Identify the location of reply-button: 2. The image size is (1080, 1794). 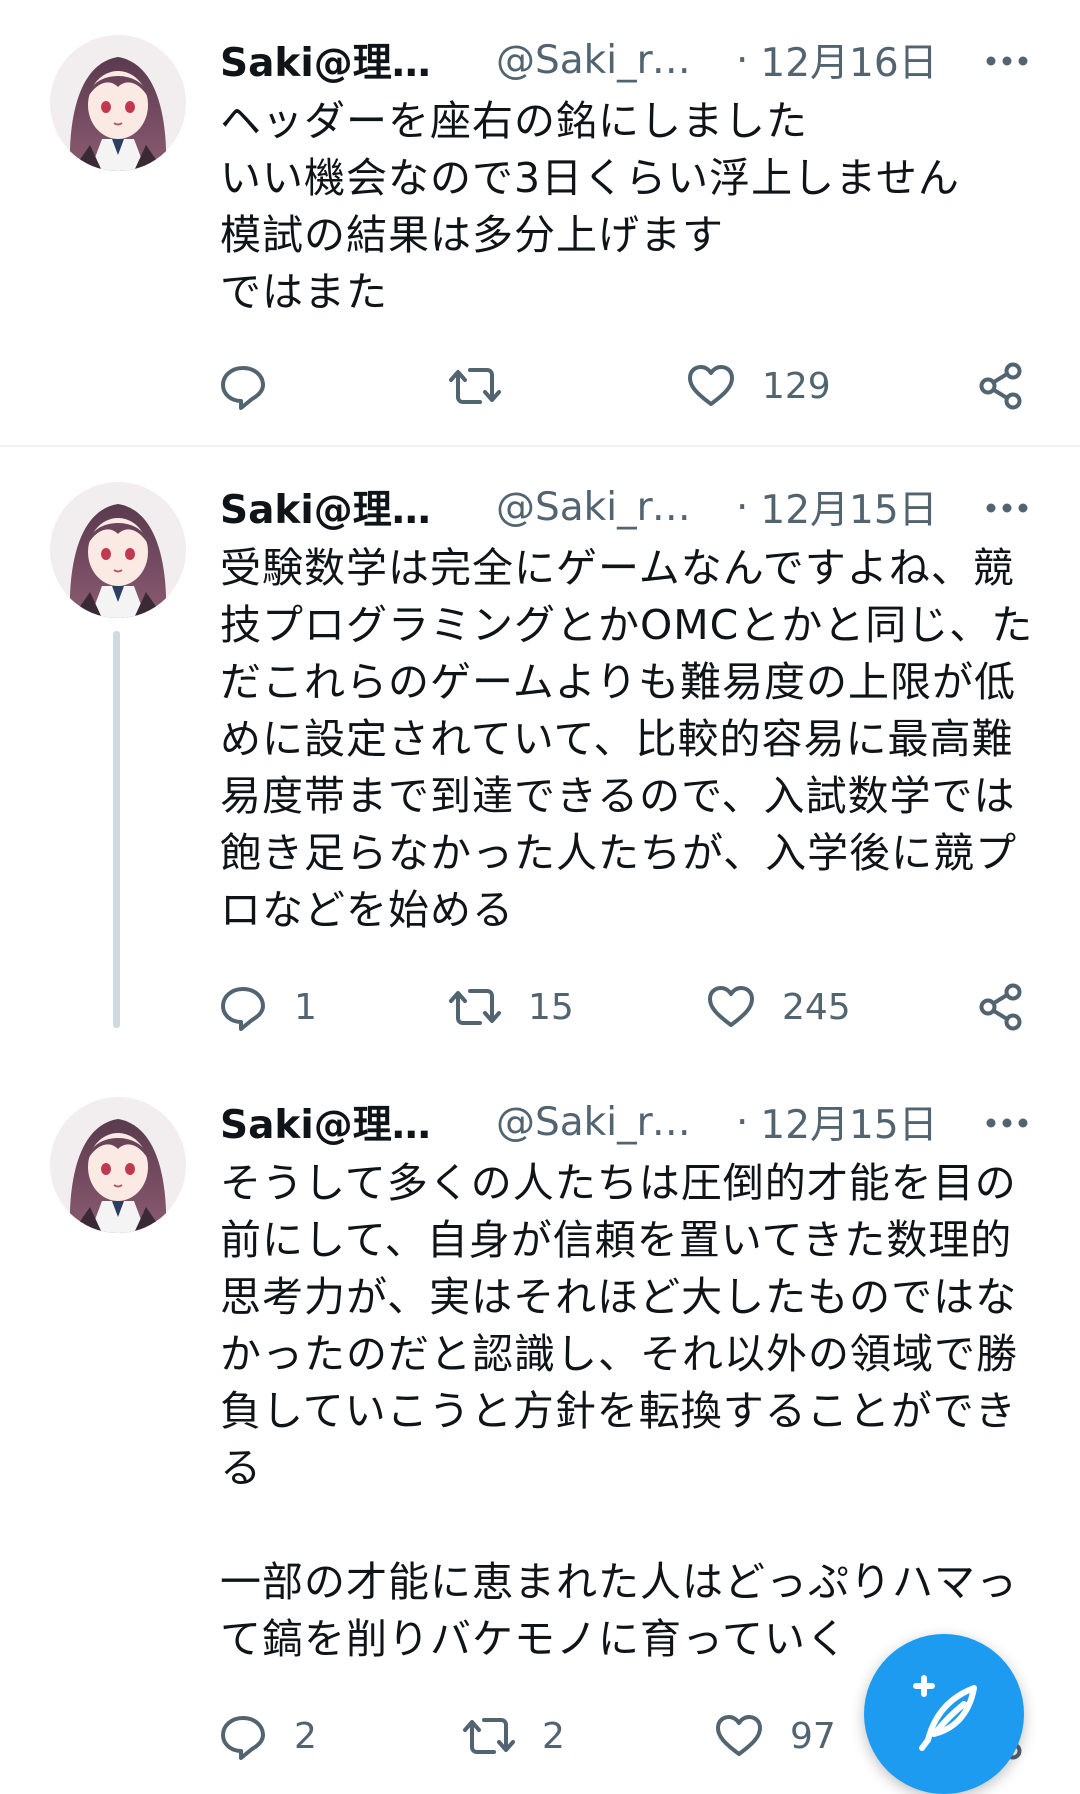
(267, 1736).